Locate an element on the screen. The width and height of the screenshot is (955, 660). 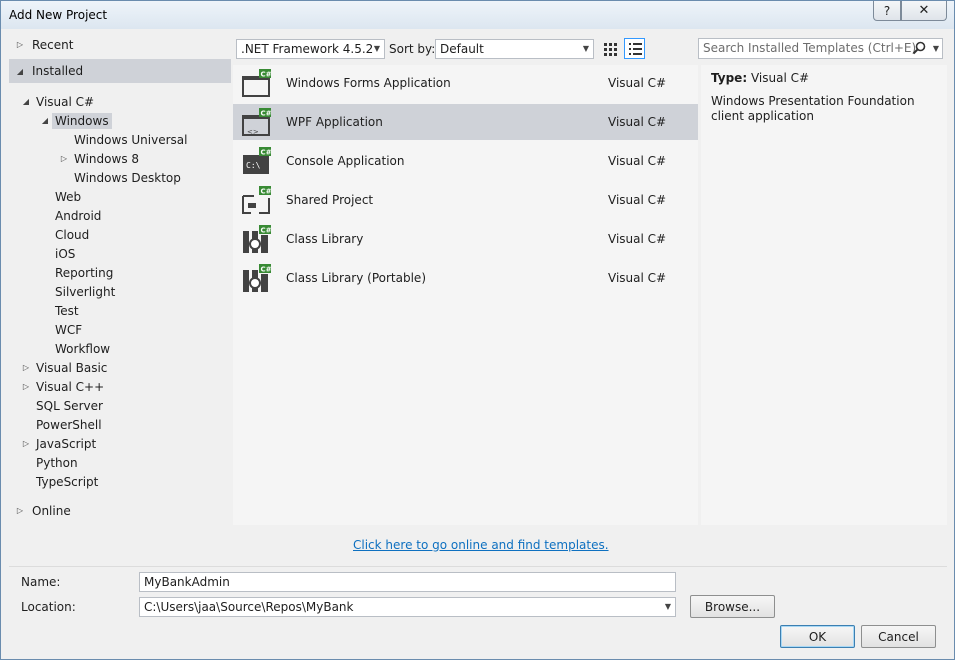
tree-item-windows-universal: Windows Universal is located at coordinates (120, 139).